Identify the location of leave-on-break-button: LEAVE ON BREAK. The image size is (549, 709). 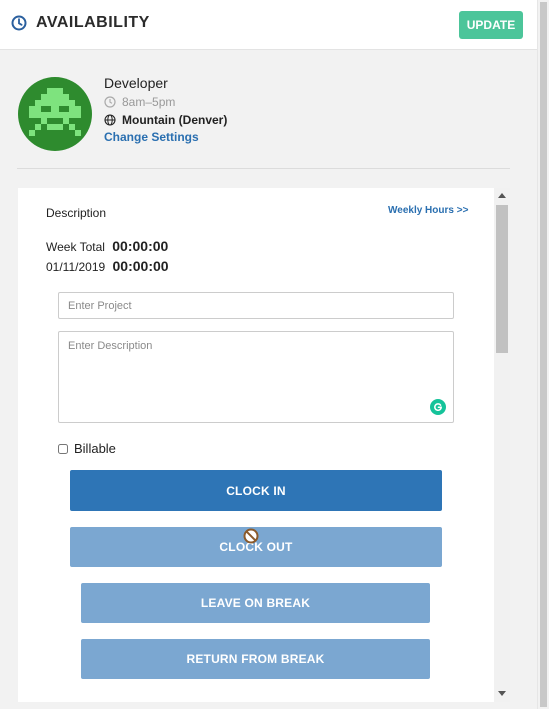
(255, 603).